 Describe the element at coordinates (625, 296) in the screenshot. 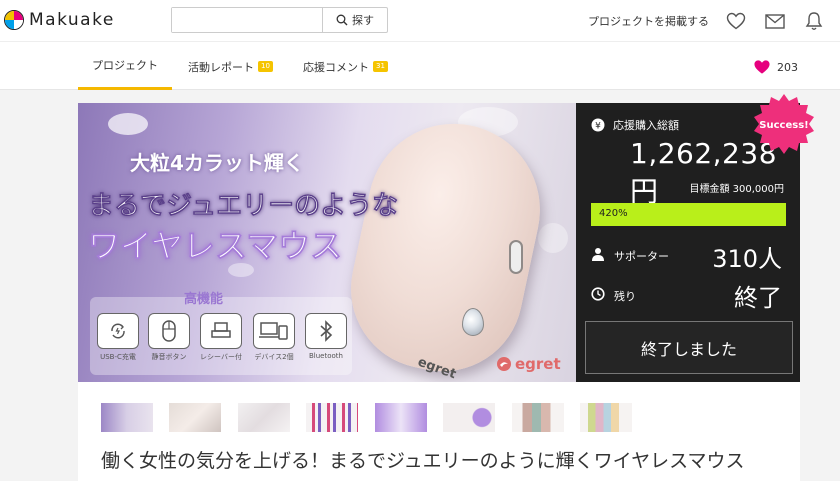

I see `remaining-label: 残り` at that location.